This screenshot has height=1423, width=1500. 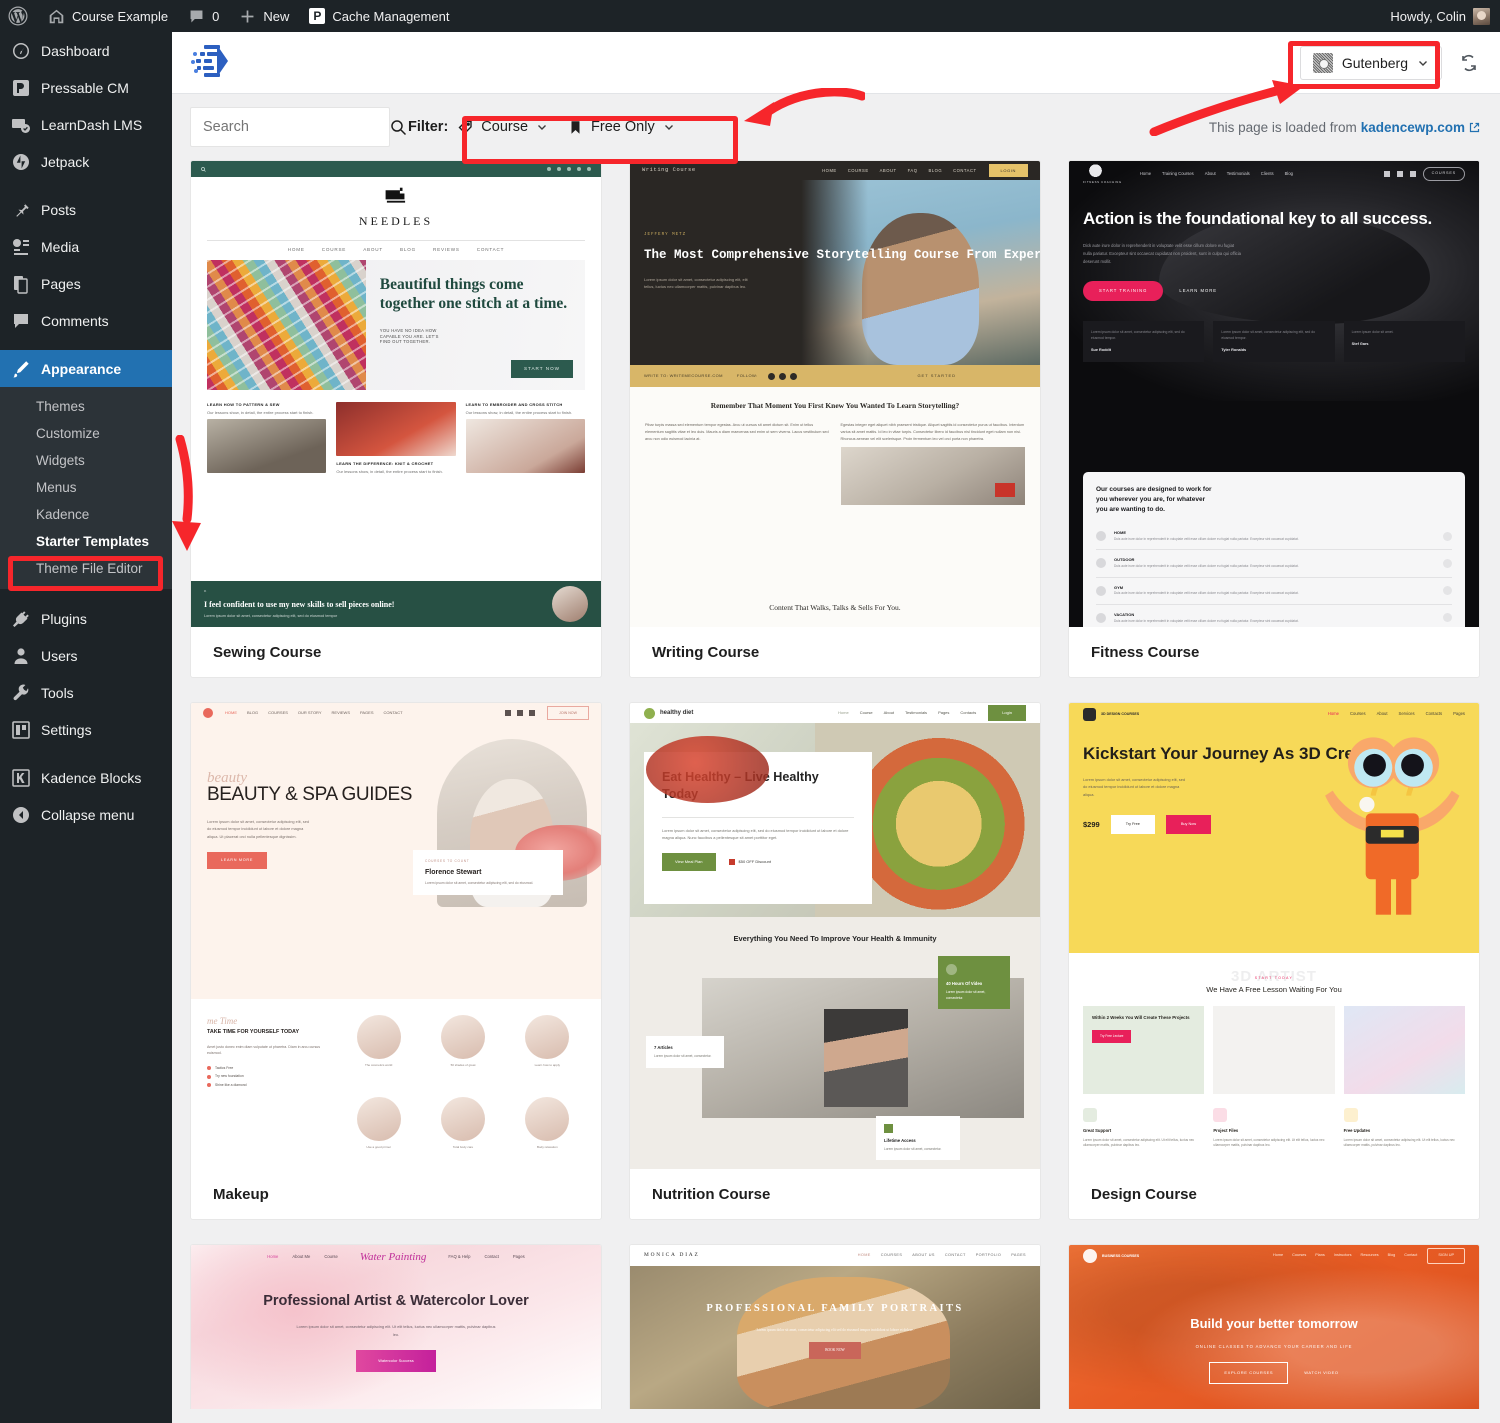 I want to click on sidebar-label: Settings, so click(x=66, y=729).